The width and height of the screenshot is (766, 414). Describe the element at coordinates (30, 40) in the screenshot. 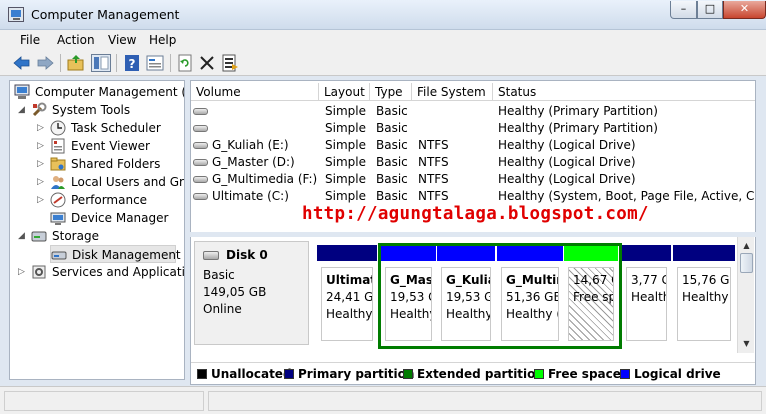

I see `menu-file: File` at that location.